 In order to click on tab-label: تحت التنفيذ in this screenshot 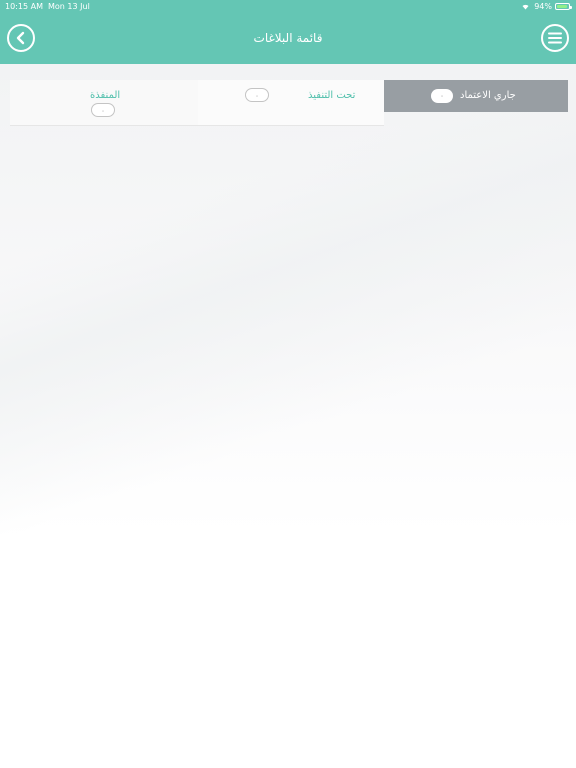, I will do `click(332, 95)`.